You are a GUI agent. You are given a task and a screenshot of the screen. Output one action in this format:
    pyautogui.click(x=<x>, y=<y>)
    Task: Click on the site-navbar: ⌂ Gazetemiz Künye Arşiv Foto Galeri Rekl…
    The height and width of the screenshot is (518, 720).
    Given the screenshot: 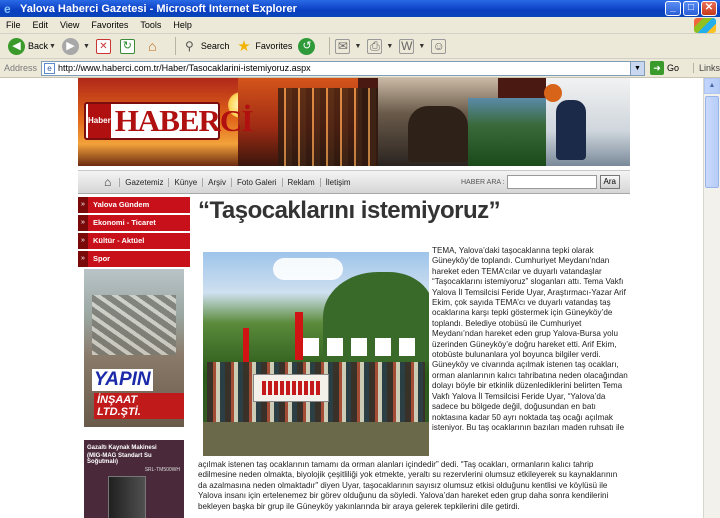 What is the action you would take?
    pyautogui.click(x=354, y=182)
    